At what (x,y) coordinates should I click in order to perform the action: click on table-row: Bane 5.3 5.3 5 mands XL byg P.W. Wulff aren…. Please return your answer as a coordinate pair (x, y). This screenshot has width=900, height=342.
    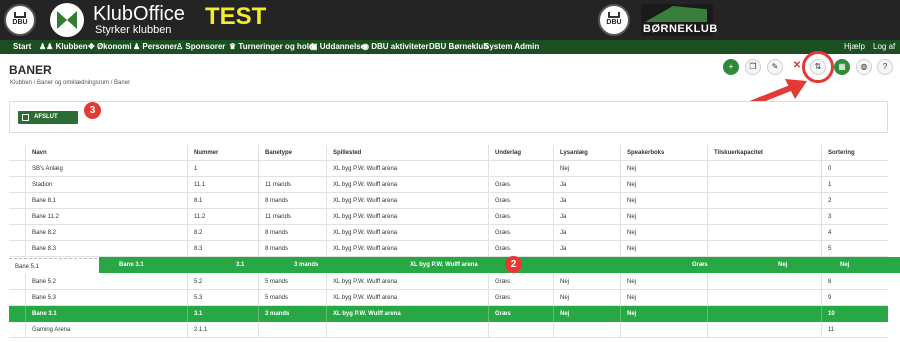
    Looking at the image, I should click on (448, 298).